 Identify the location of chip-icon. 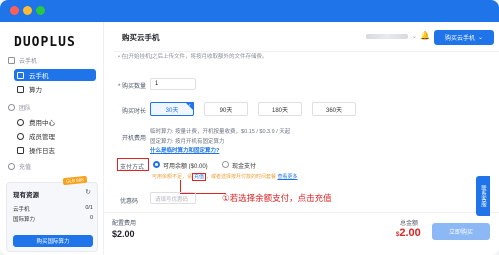
(20, 89).